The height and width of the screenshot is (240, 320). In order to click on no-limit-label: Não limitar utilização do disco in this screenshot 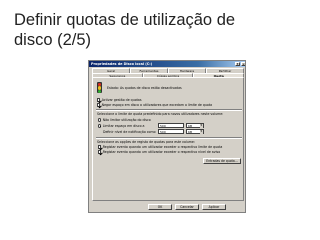, I will do `click(126, 120)`.